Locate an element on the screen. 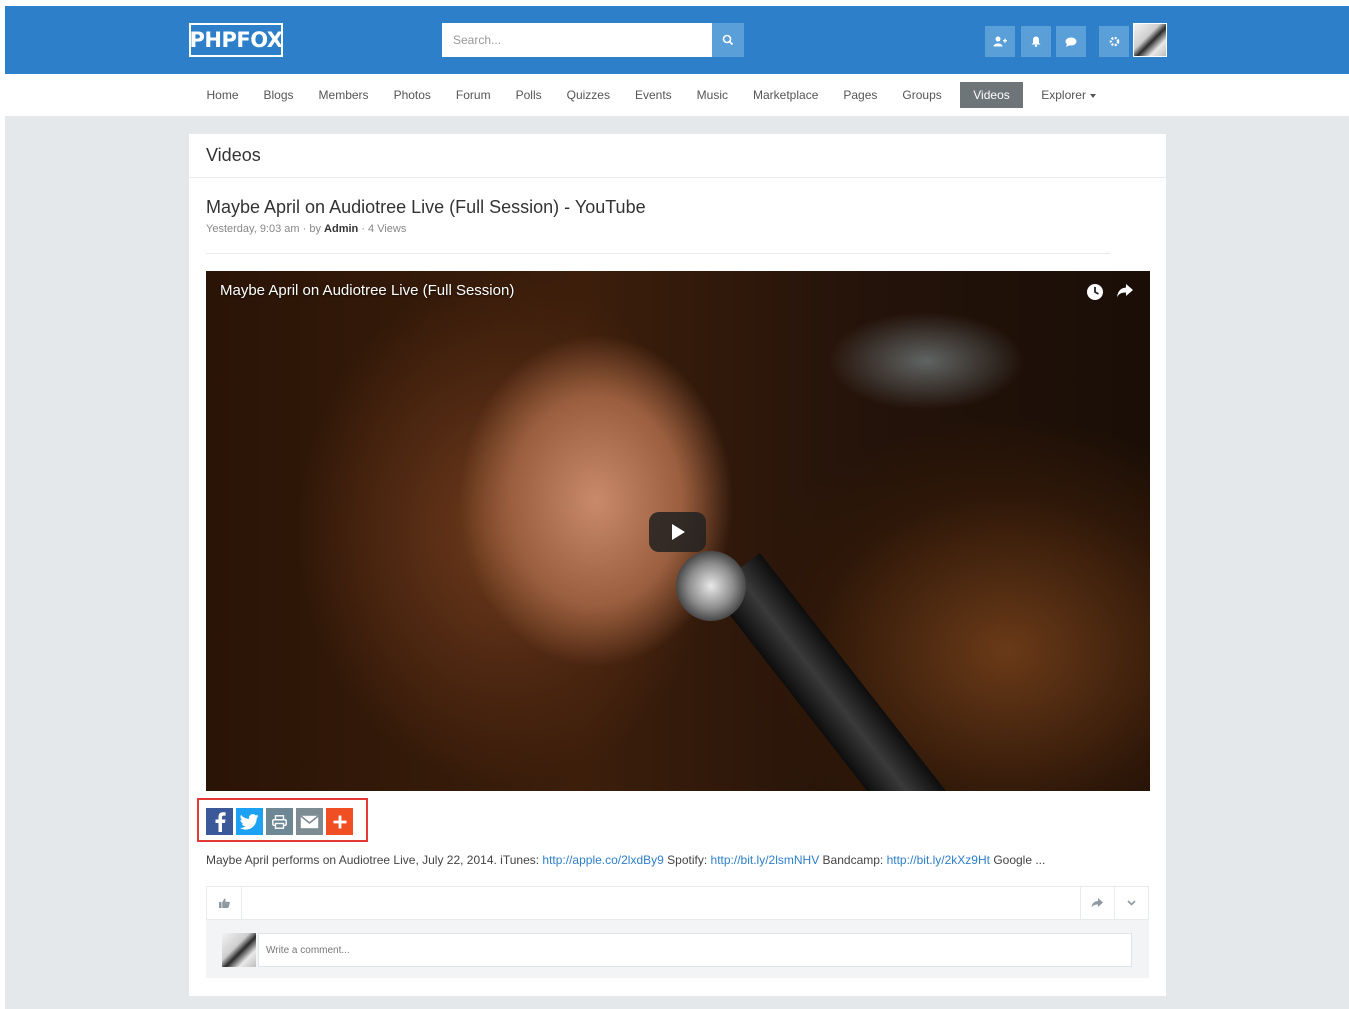 The image size is (1349, 1009). settings-button is located at coordinates (1114, 41).